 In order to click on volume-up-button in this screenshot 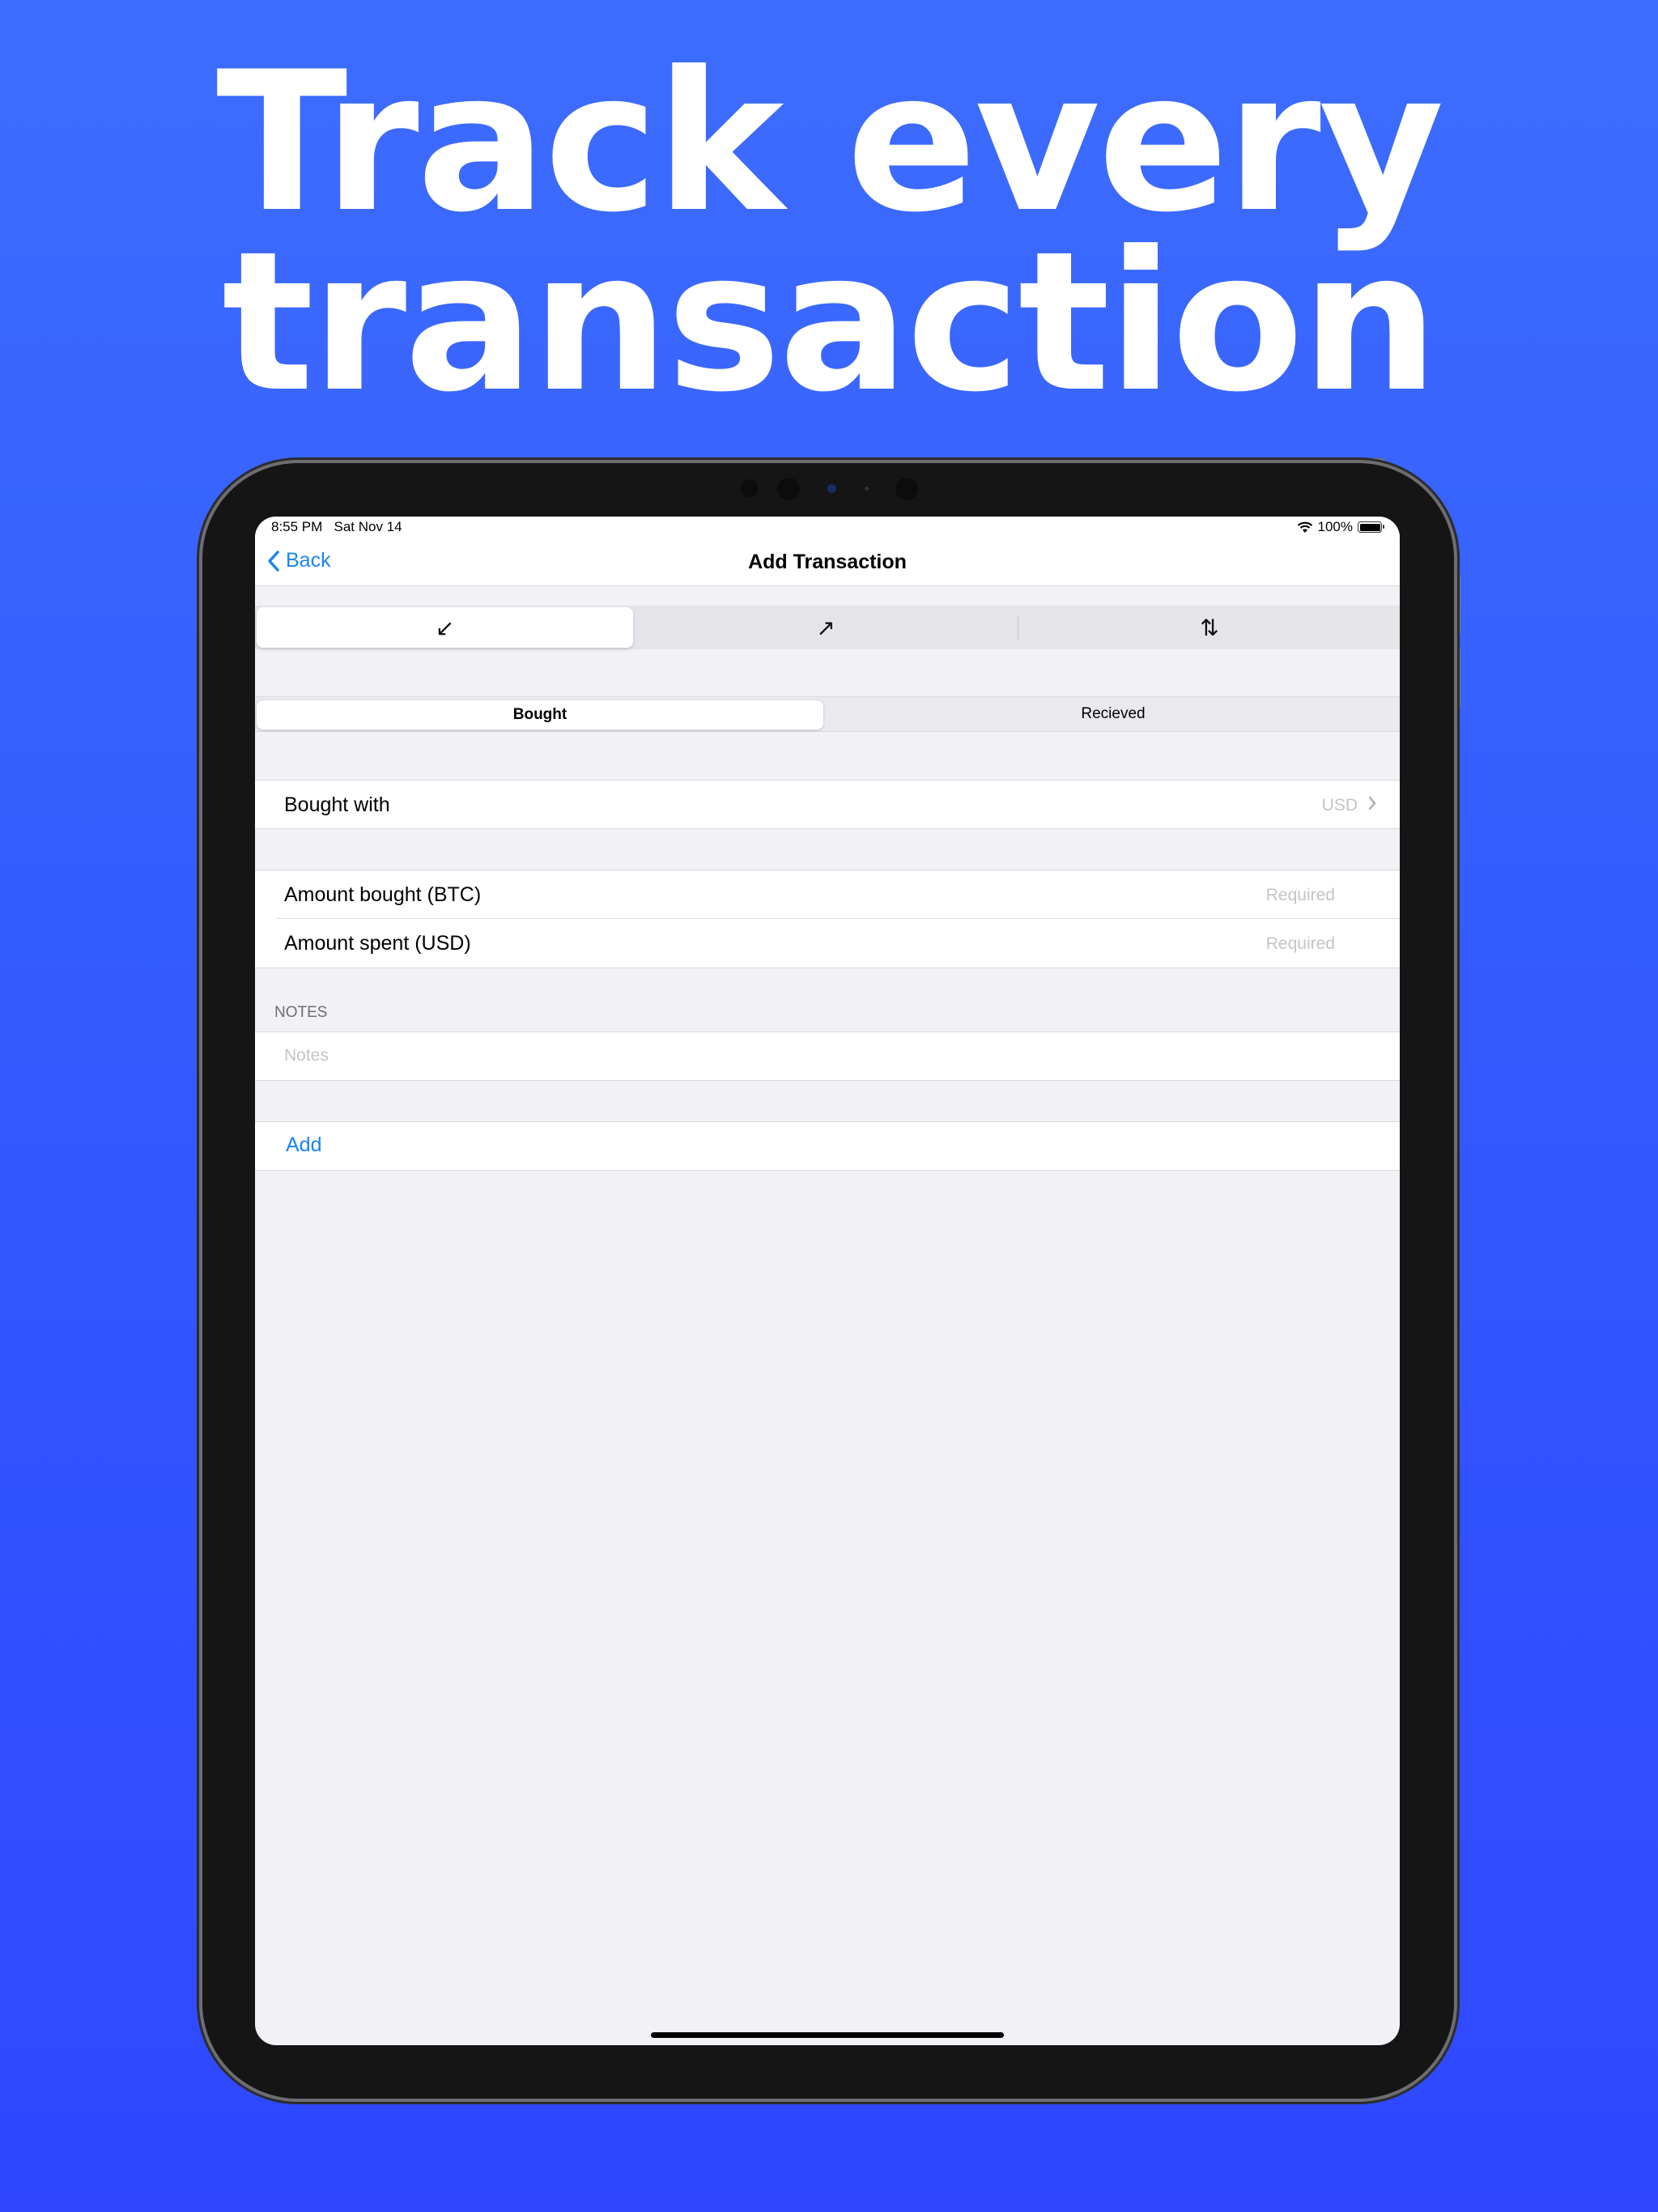, I will do `click(1457, 604)`.